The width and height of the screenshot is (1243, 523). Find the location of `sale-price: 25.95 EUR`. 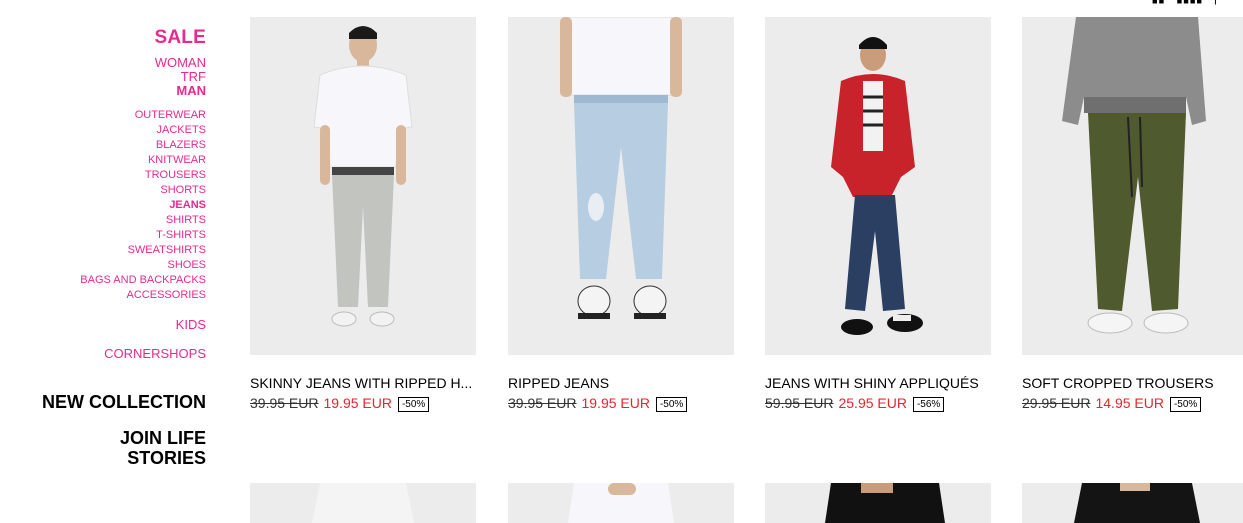

sale-price: 25.95 EUR is located at coordinates (872, 403).